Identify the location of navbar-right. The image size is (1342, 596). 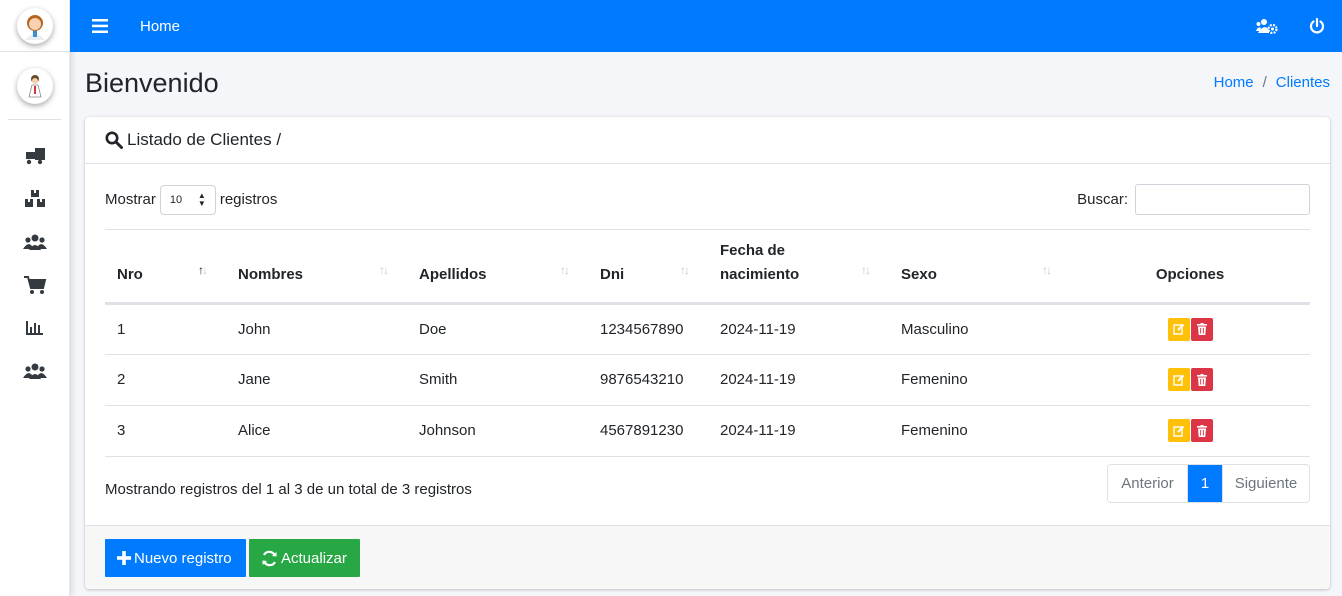
(1292, 26).